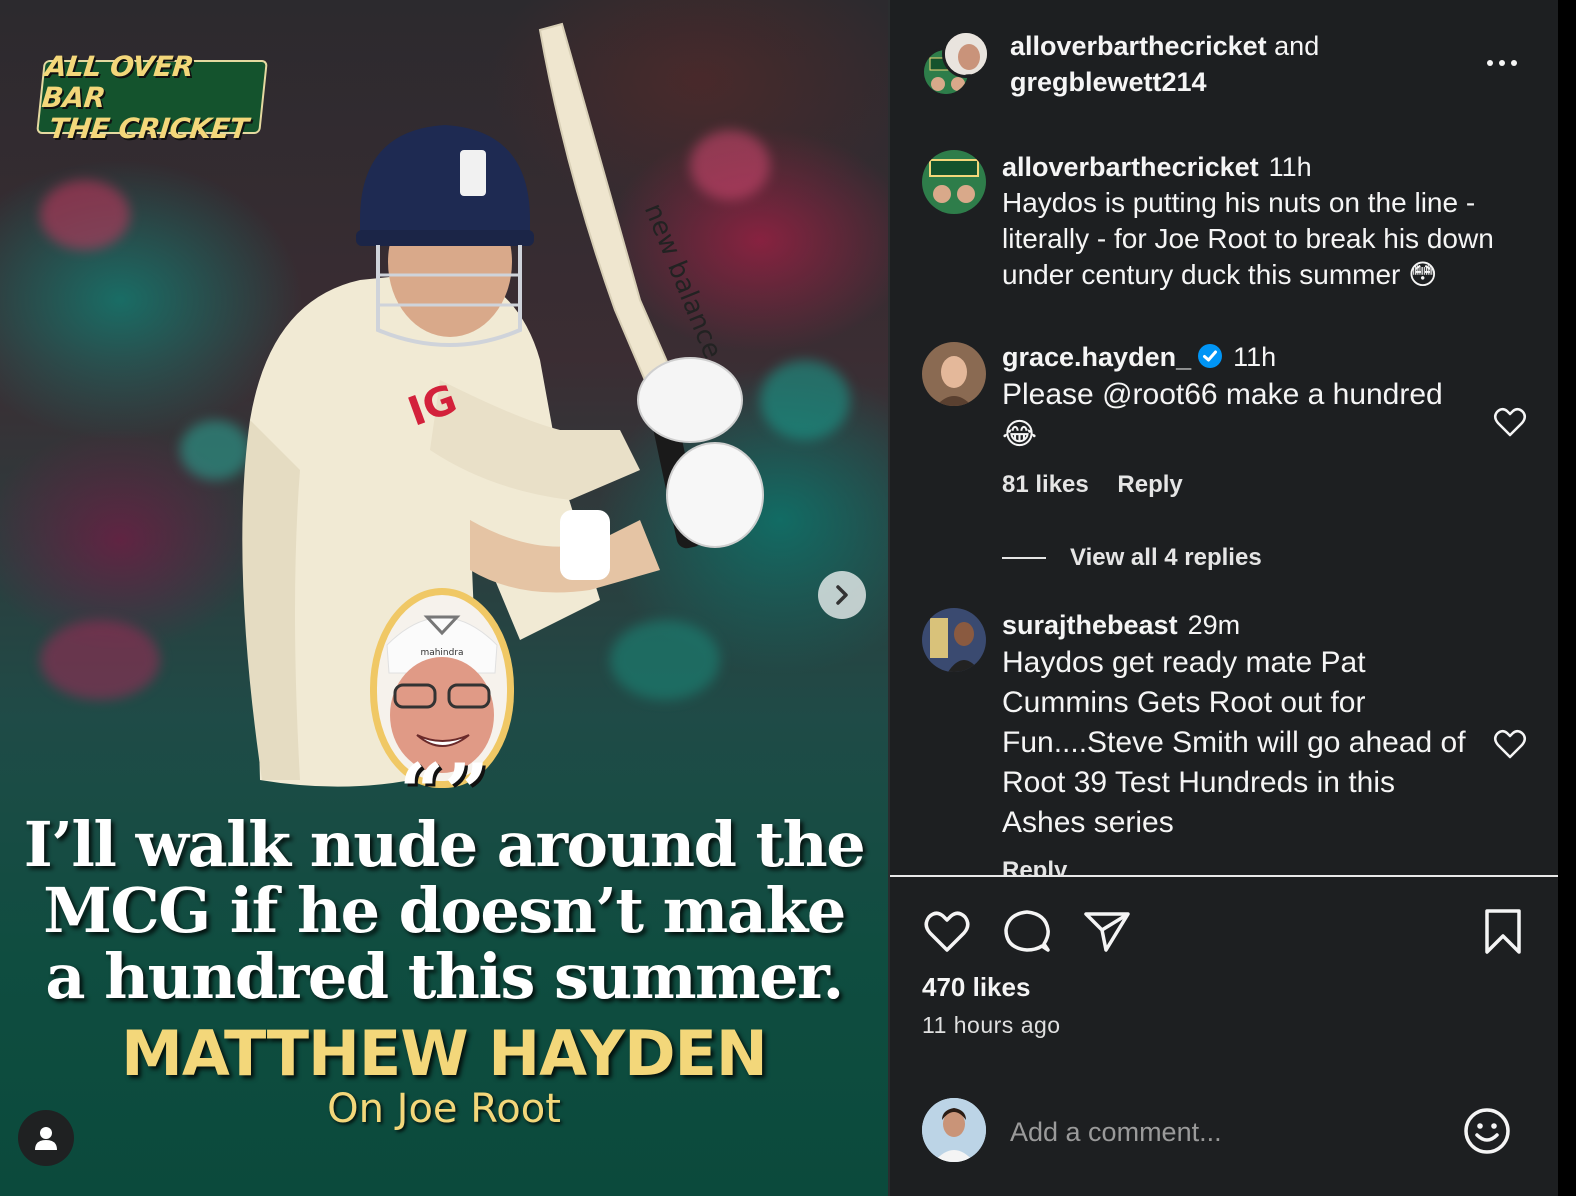  What do you see at coordinates (445, 182) in the screenshot?
I see `helmet` at bounding box center [445, 182].